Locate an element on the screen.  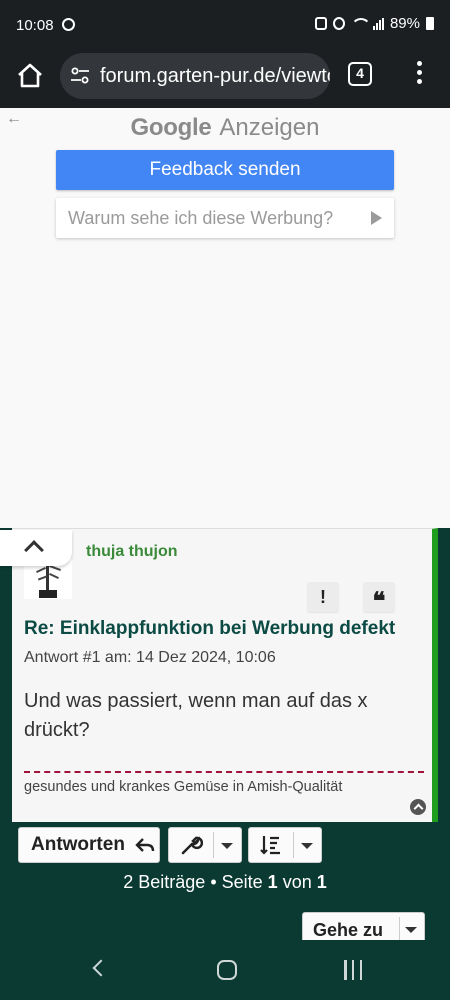
status-icons: 89% is located at coordinates (374, 23).